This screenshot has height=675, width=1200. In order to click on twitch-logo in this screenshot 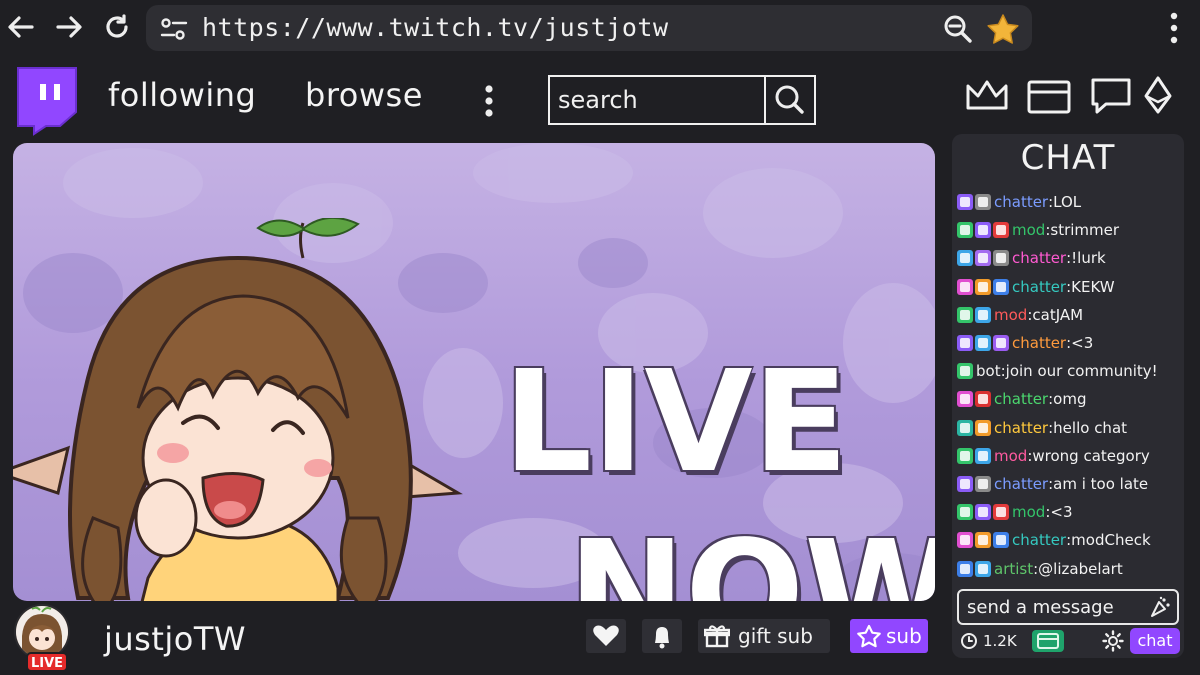, I will do `click(47, 99)`.